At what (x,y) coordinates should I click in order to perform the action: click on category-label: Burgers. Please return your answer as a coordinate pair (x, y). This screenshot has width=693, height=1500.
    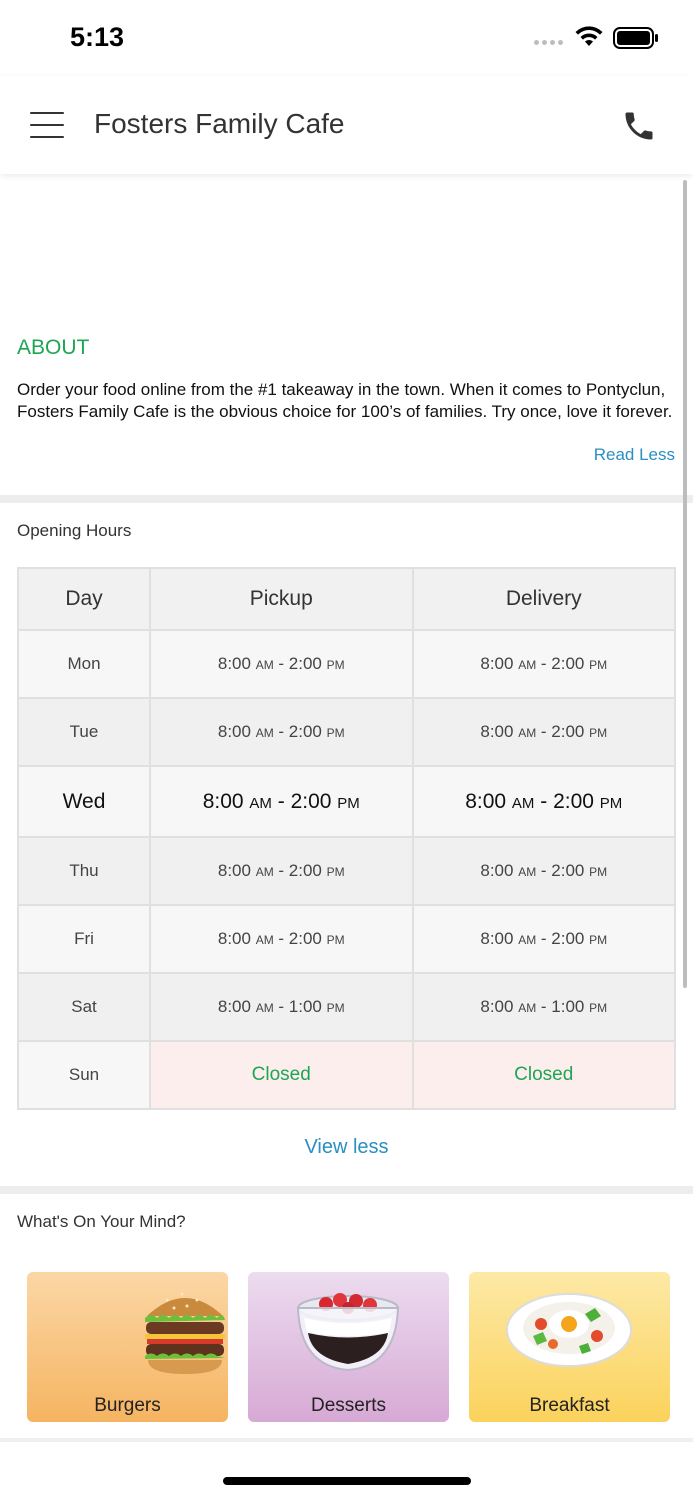
    Looking at the image, I should click on (127, 1405).